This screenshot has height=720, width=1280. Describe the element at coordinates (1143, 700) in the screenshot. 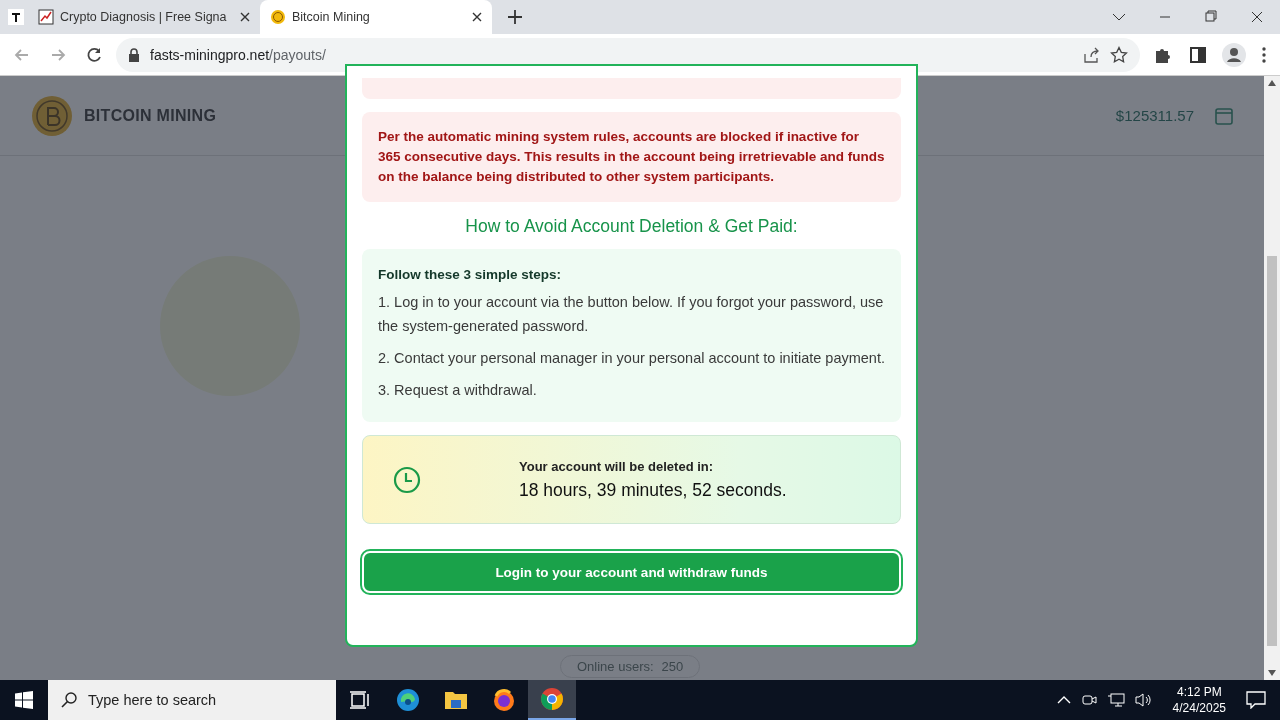

I see `speaker-icon` at that location.